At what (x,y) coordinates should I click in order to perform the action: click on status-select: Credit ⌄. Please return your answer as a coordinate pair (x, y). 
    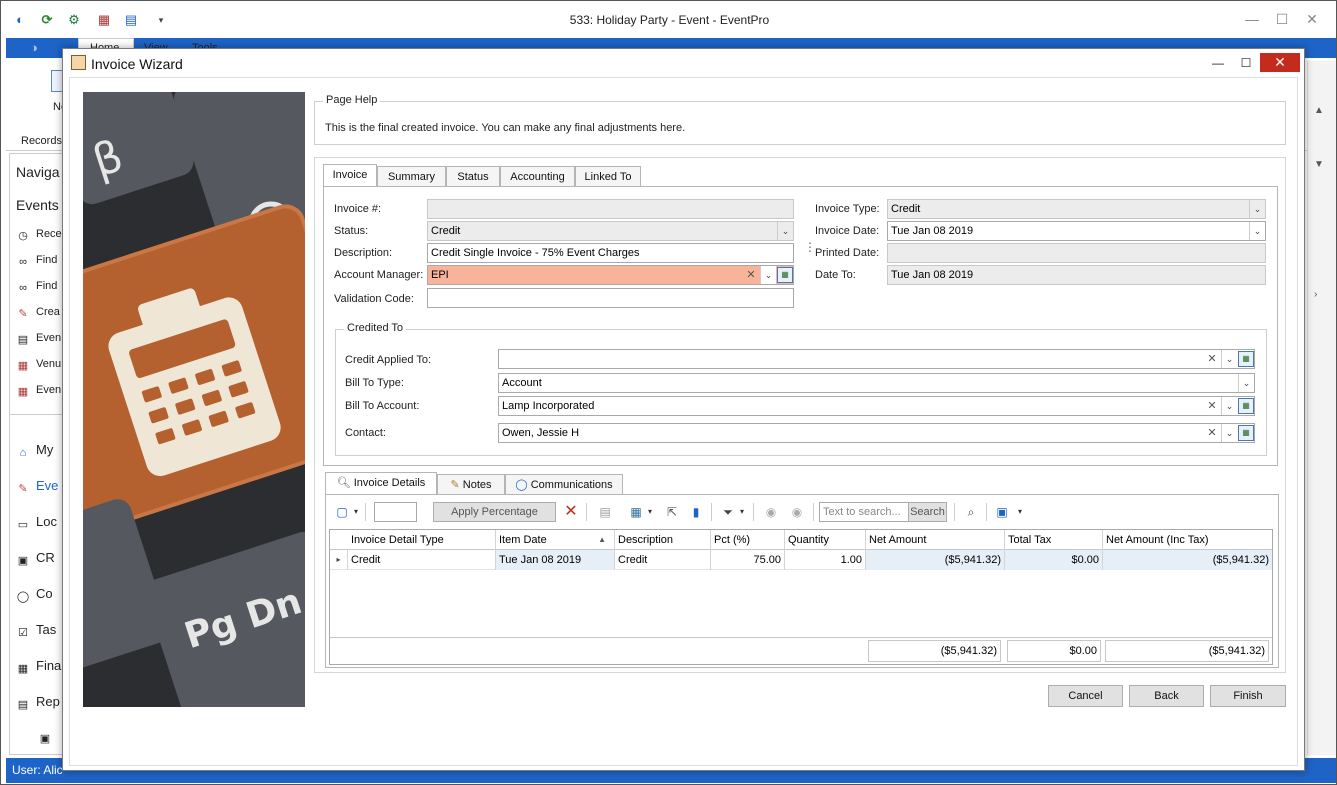
    Looking at the image, I should click on (610, 231).